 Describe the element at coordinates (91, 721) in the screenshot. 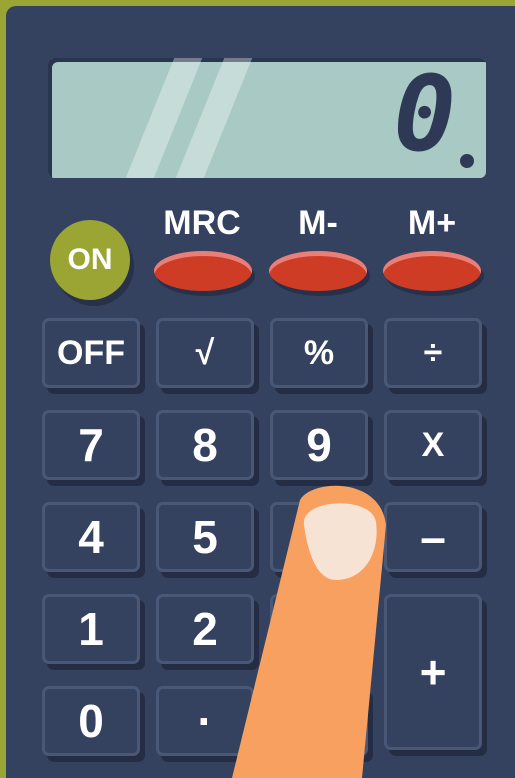

I see `digit-0-button: 0` at that location.